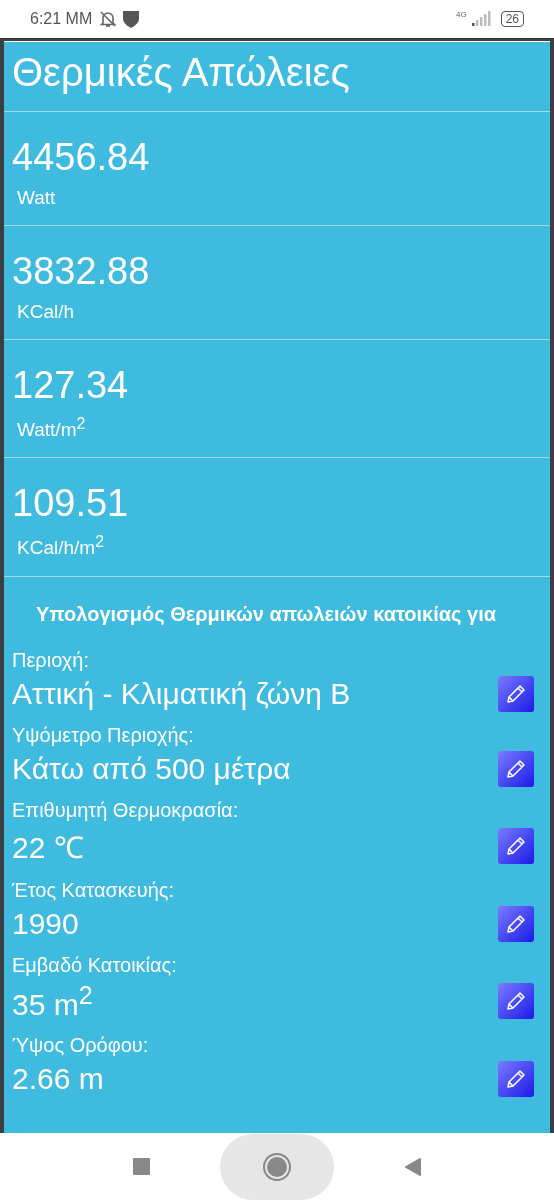 Image resolution: width=554 pixels, height=1200 pixels. I want to click on bell-off-icon, so click(108, 19).